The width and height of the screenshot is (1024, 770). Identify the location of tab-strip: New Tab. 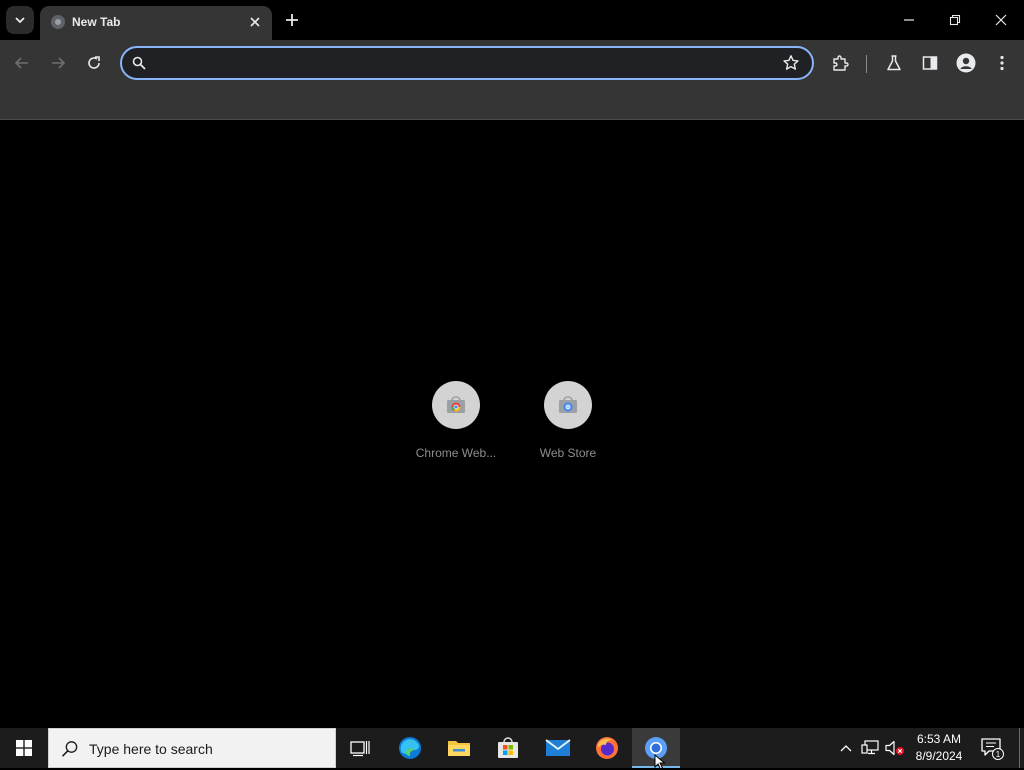
(512, 20).